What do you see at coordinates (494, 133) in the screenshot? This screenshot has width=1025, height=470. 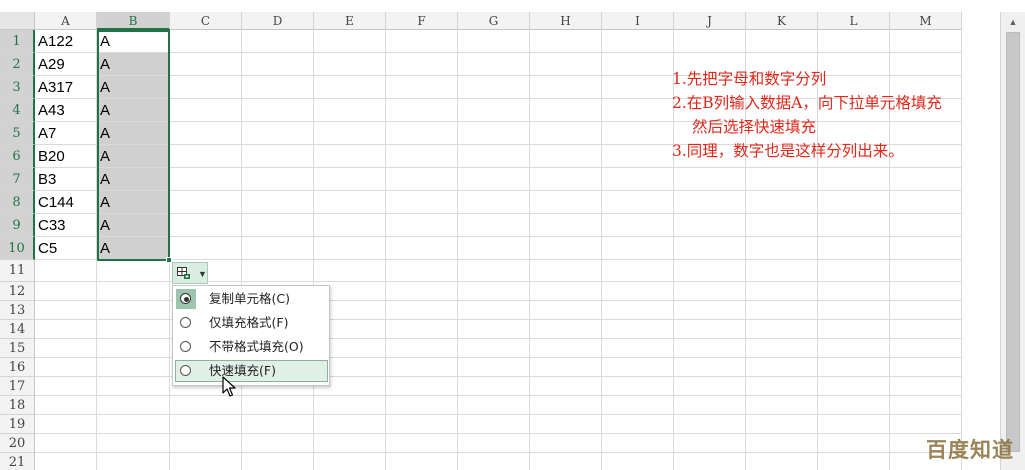 I see `cell-g5` at bounding box center [494, 133].